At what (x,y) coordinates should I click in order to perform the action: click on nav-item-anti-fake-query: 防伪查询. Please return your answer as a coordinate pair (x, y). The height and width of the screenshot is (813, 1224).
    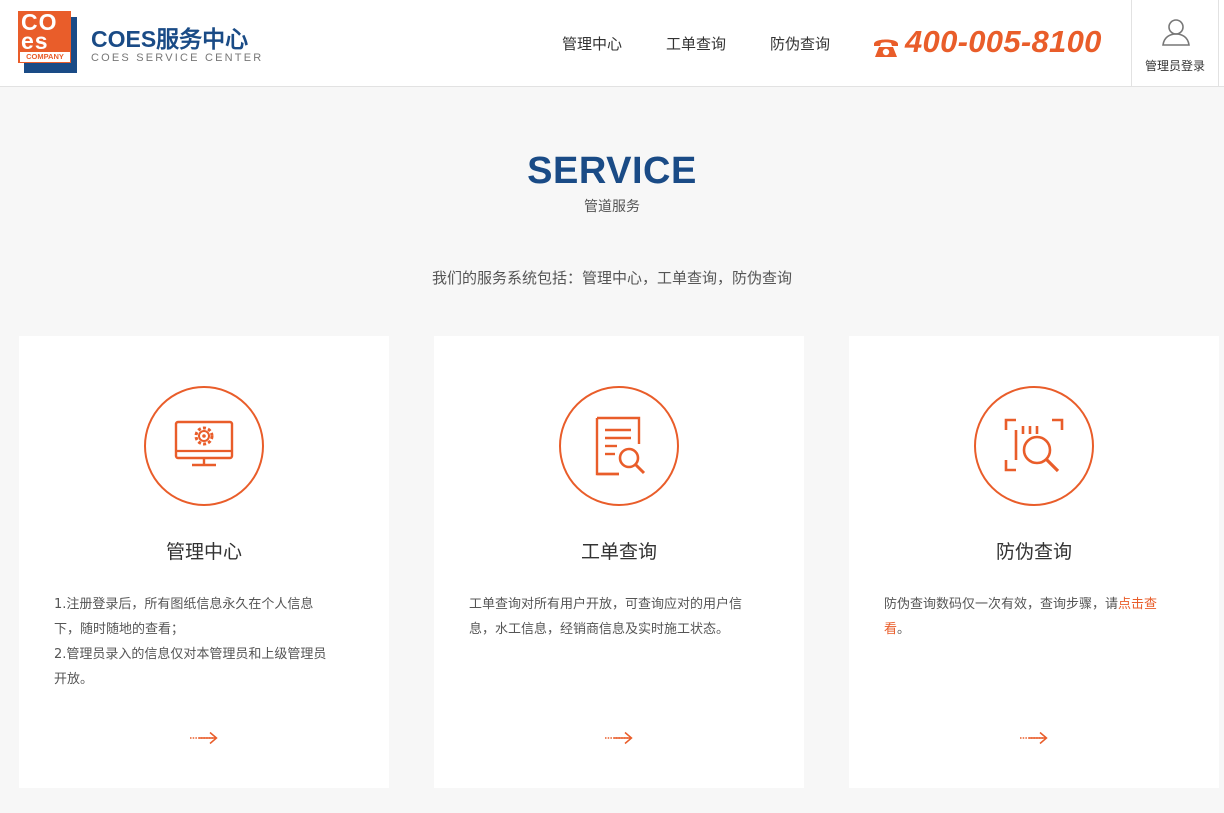
    Looking at the image, I should click on (800, 43).